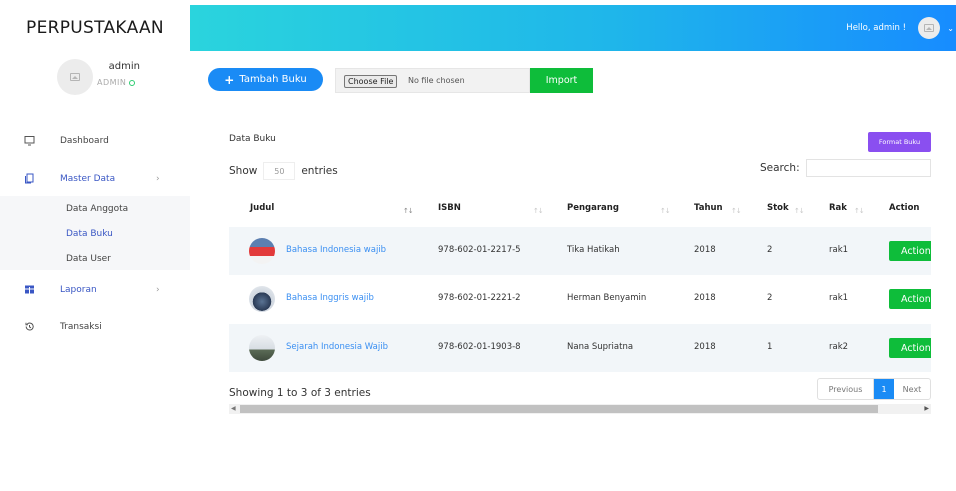 This screenshot has width=956, height=491. Describe the element at coordinates (899, 142) in the screenshot. I see `format-book-button: Format Buku` at that location.